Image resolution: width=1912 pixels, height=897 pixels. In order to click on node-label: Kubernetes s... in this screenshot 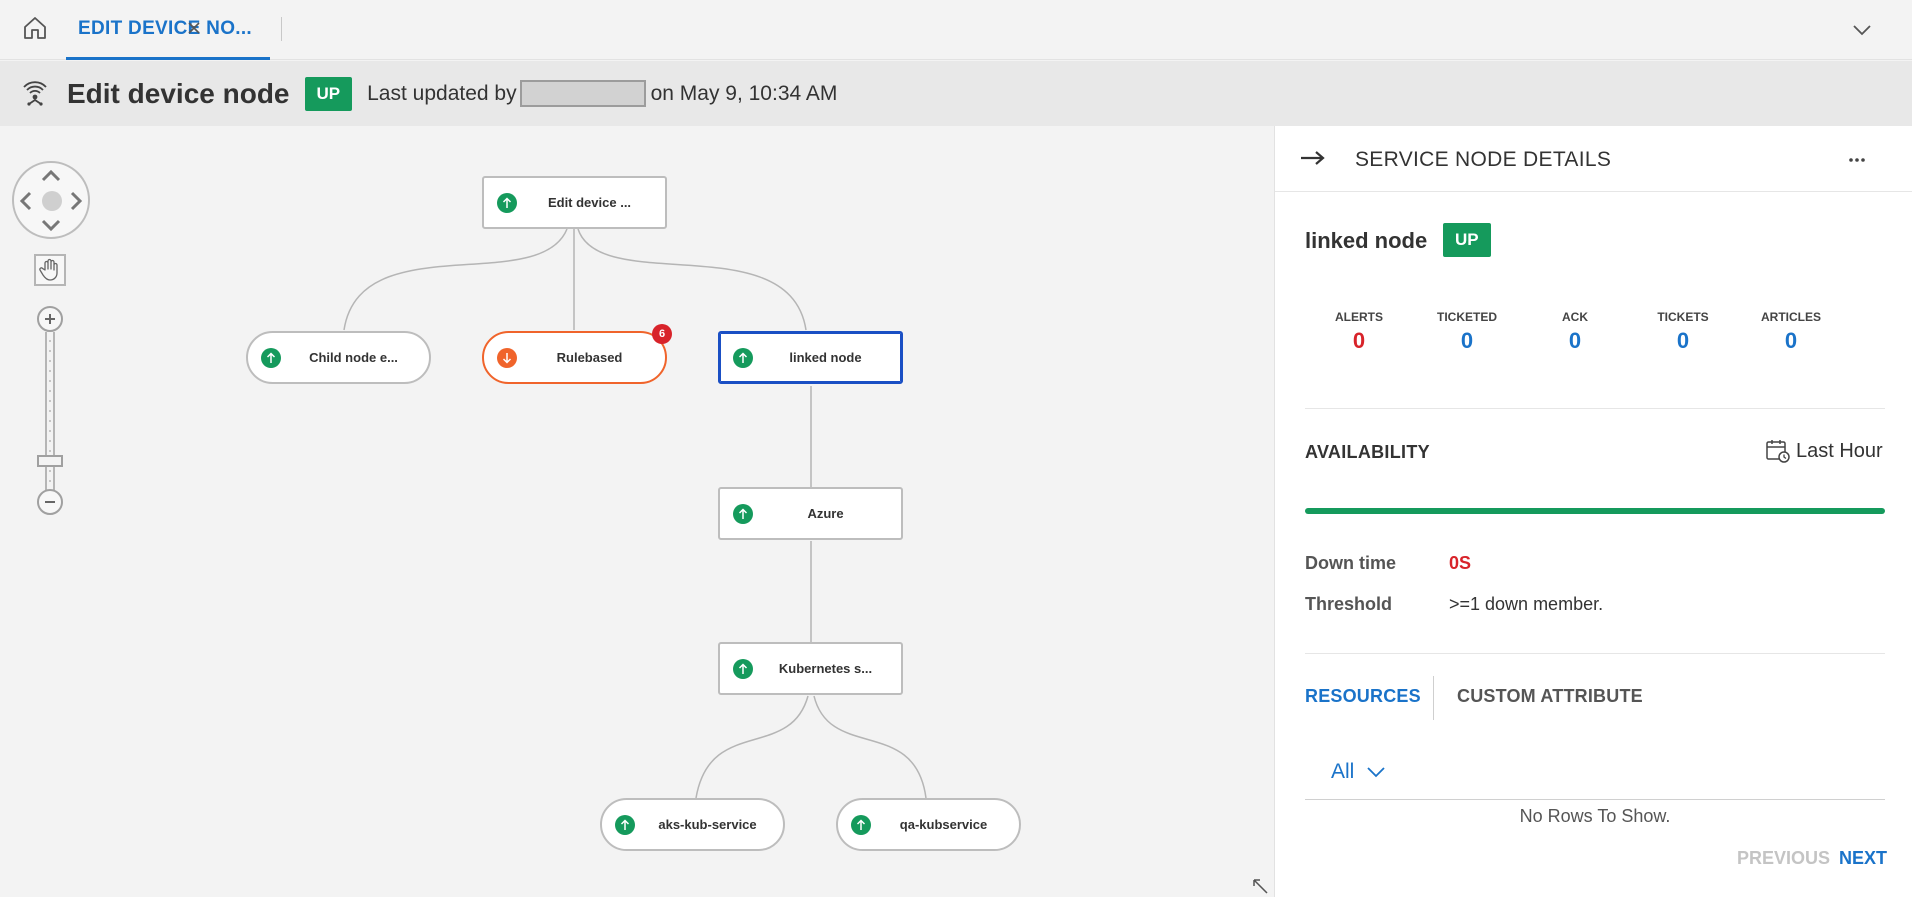, I will do `click(825, 668)`.